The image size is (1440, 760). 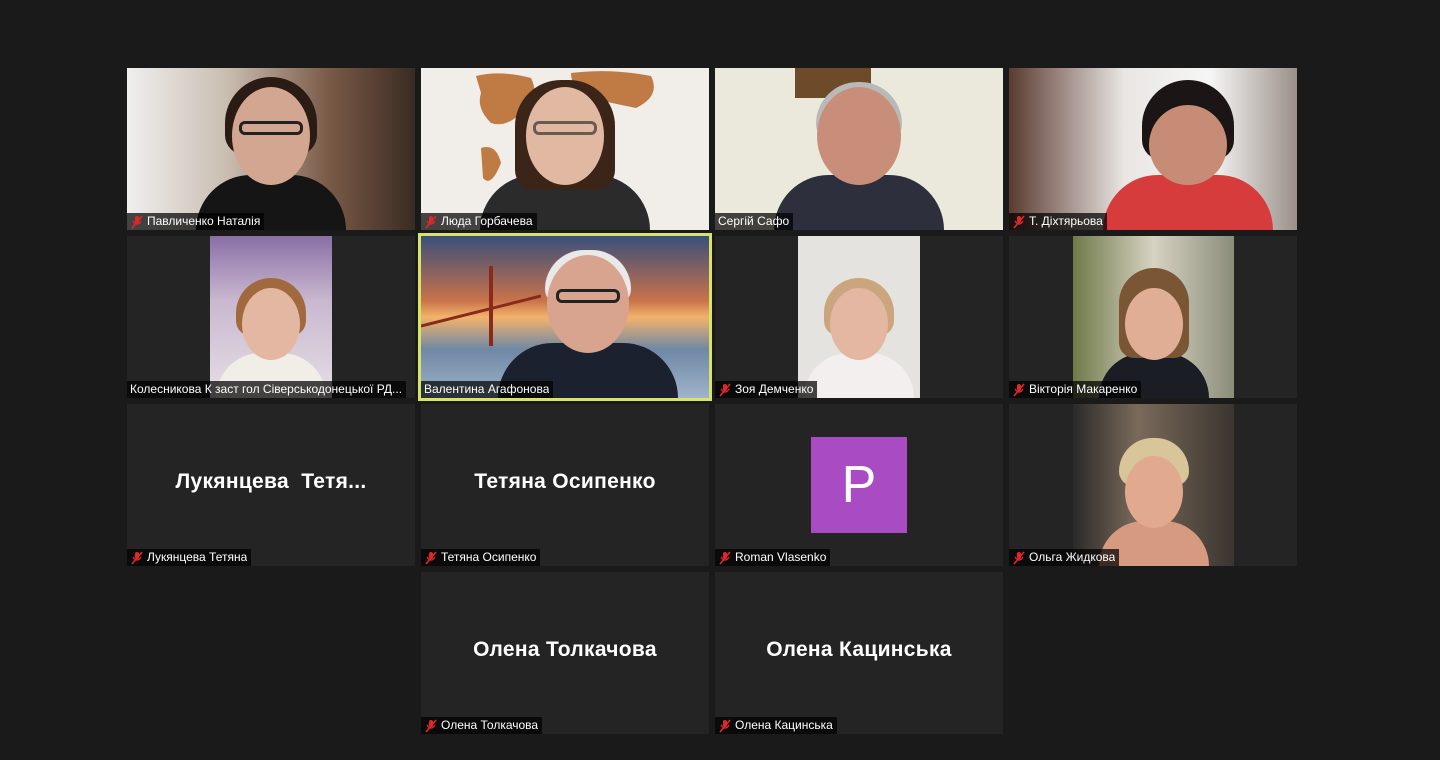 I want to click on participant-name-label: Тетяна Осипенко, so click(x=481, y=557).